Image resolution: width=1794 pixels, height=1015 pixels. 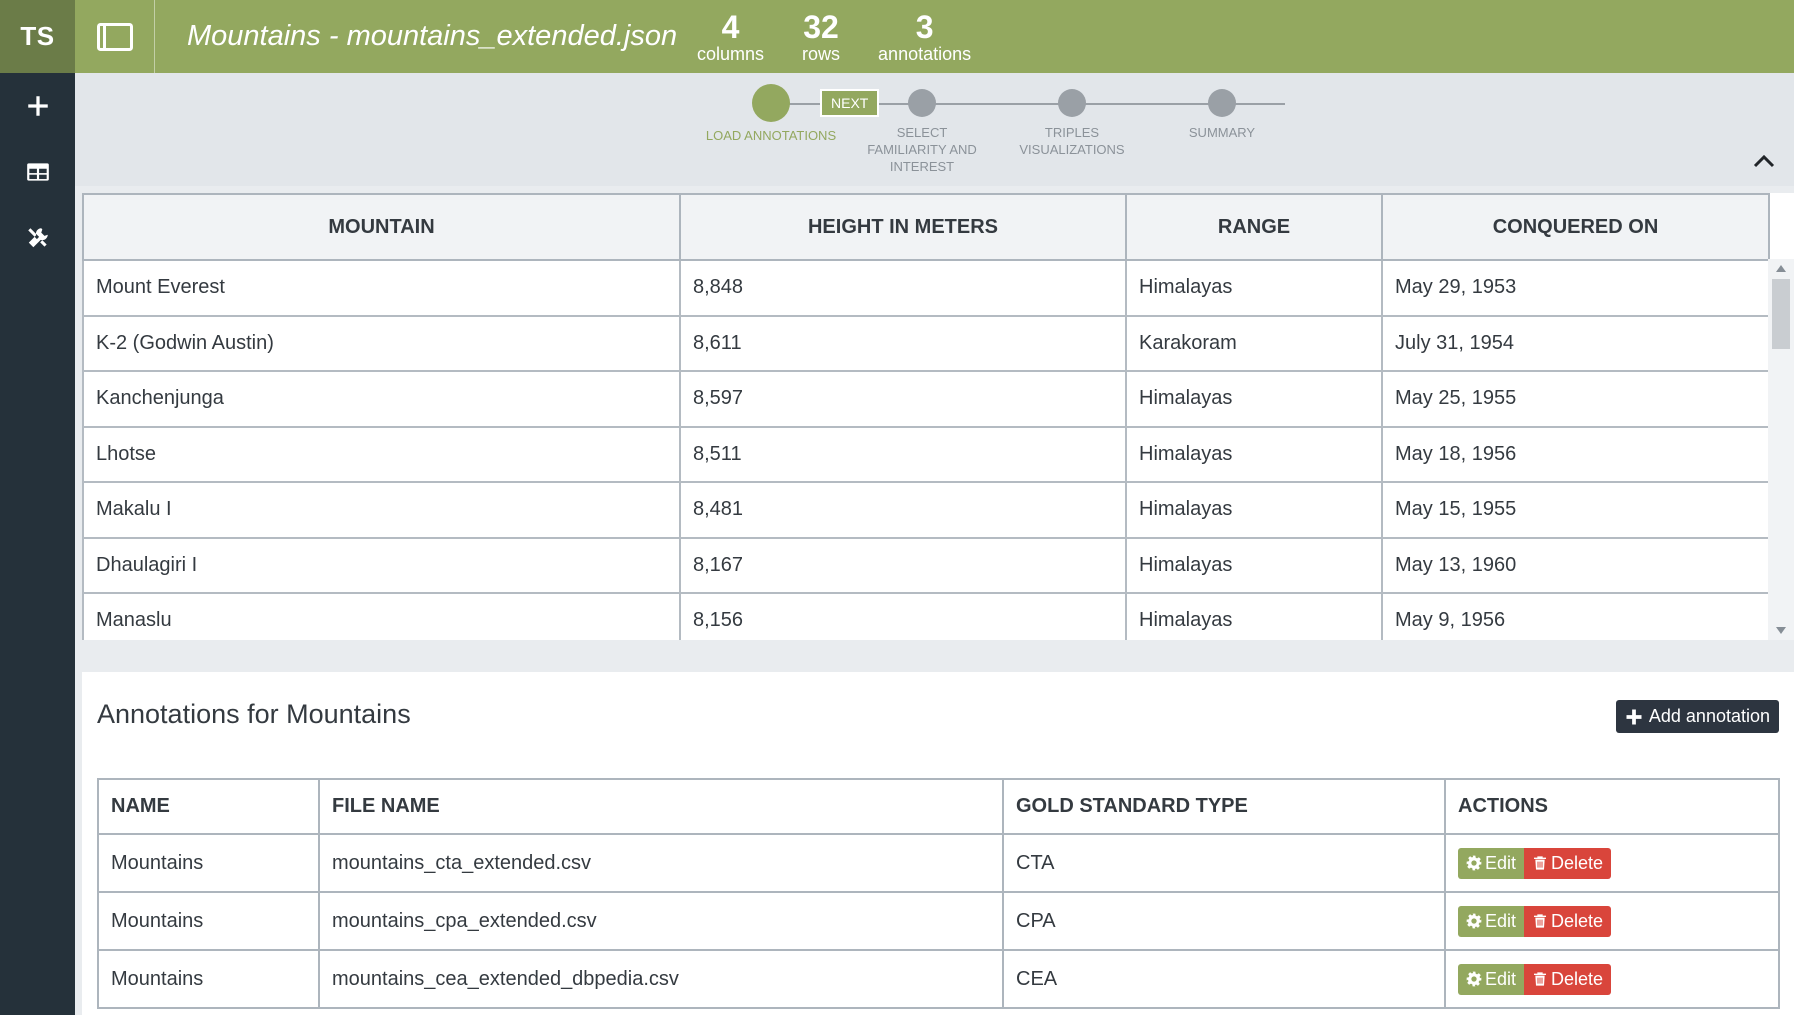 I want to click on table-cell: 8,167, so click(x=903, y=565).